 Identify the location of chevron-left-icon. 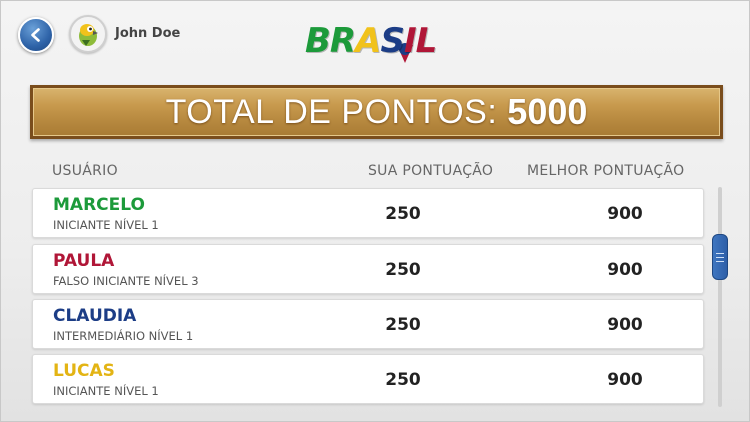
(35, 35).